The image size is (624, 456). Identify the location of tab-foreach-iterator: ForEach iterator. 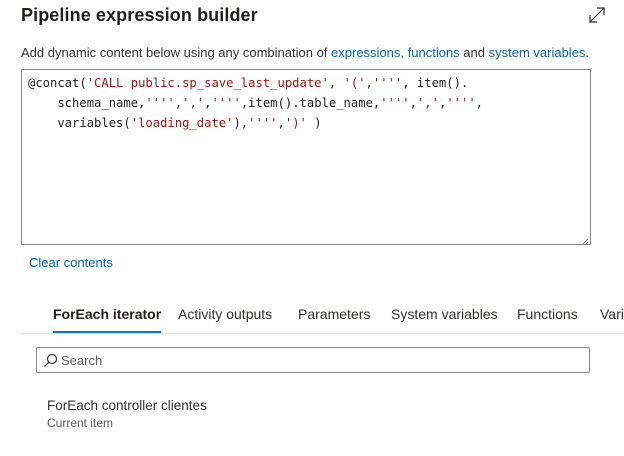
(107, 315).